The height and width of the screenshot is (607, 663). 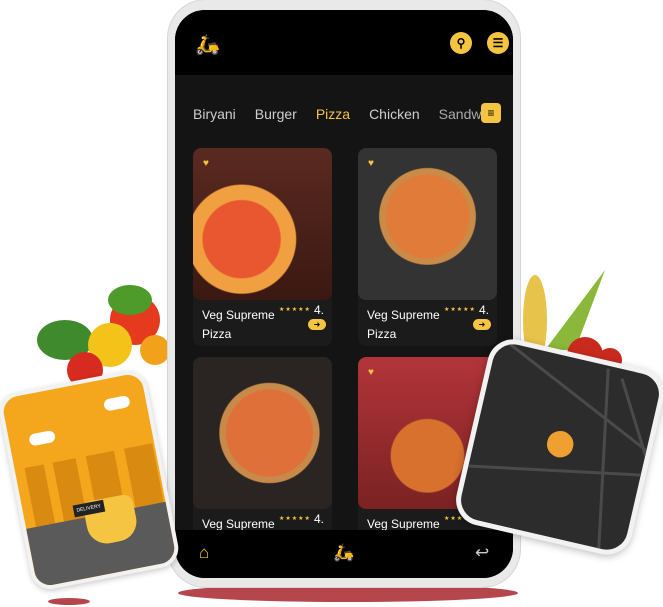 What do you see at coordinates (204, 553) in the screenshot?
I see `home-icon: ⌂` at bounding box center [204, 553].